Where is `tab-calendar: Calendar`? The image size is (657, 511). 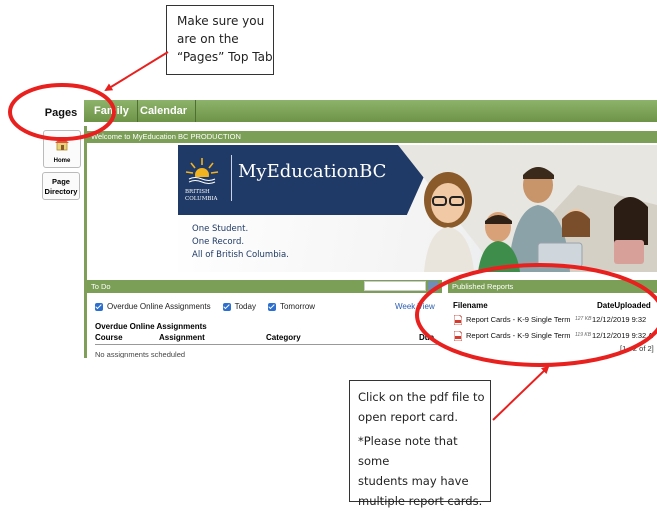 tab-calendar: Calendar is located at coordinates (164, 111).